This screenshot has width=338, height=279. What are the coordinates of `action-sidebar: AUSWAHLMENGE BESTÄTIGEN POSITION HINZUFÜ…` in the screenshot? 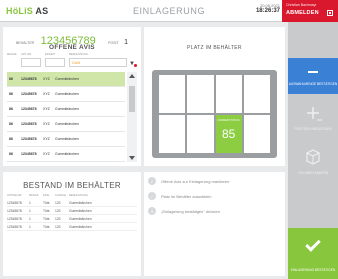 It's located at (313, 150).